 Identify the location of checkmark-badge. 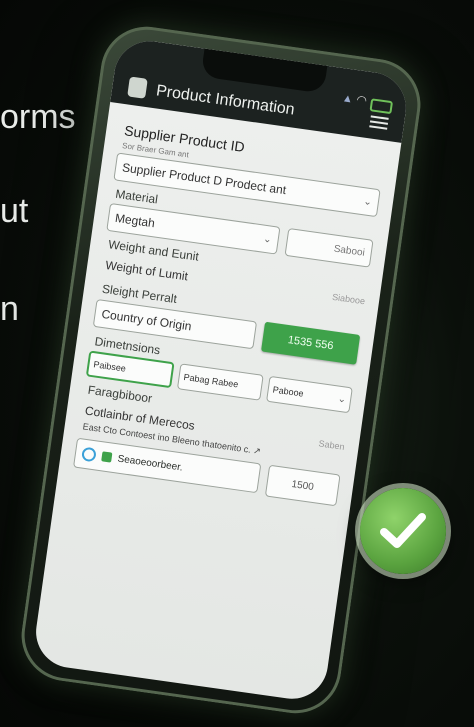
(403, 531).